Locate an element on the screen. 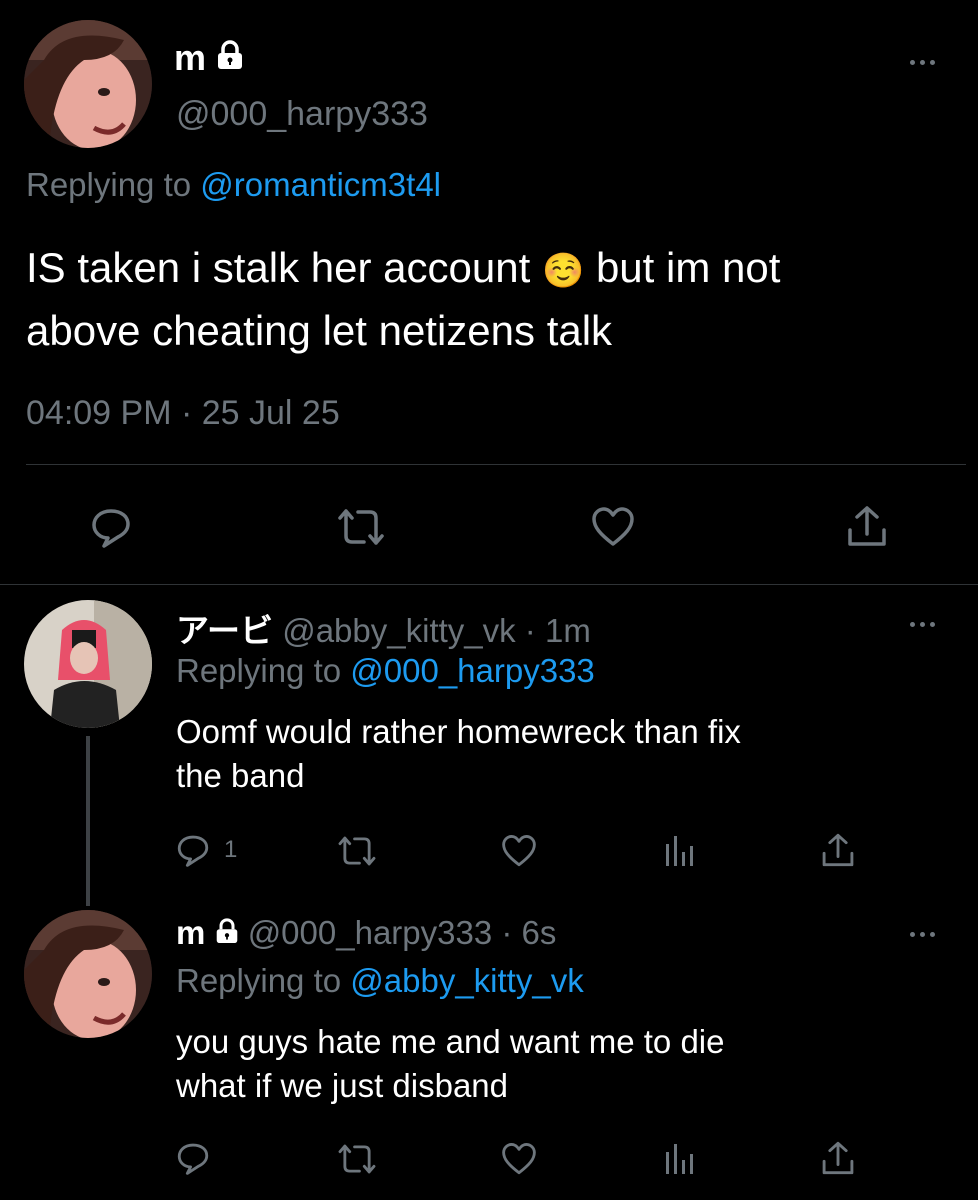 The height and width of the screenshot is (1200, 978). reply-1-header: アービ @abby_kitty_vk · 1m is located at coordinates (383, 628).